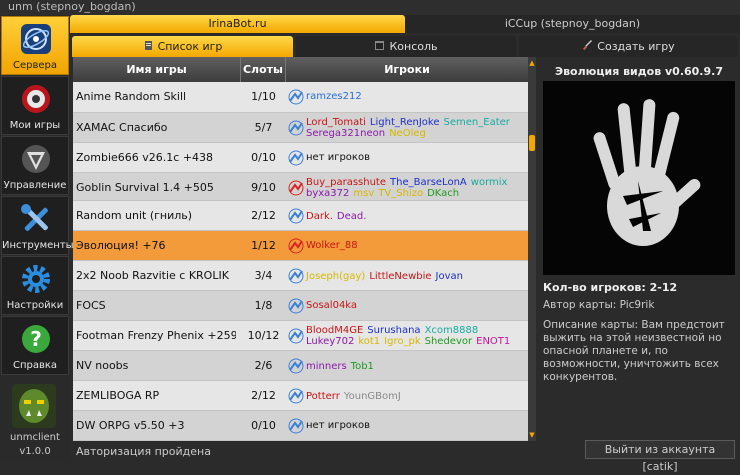  Describe the element at coordinates (352, 216) in the screenshot. I see `player-name: Dead.` at that location.